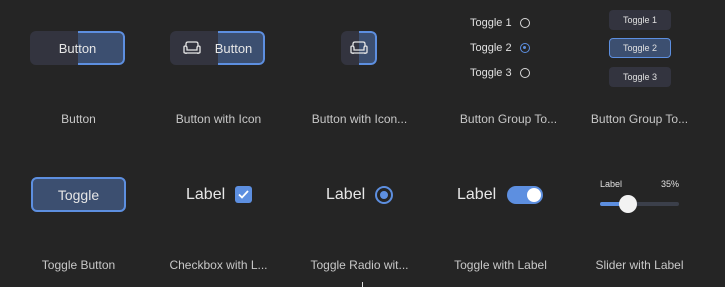  What do you see at coordinates (233, 48) in the screenshot?
I see `button-with-icon-label: Button` at bounding box center [233, 48].